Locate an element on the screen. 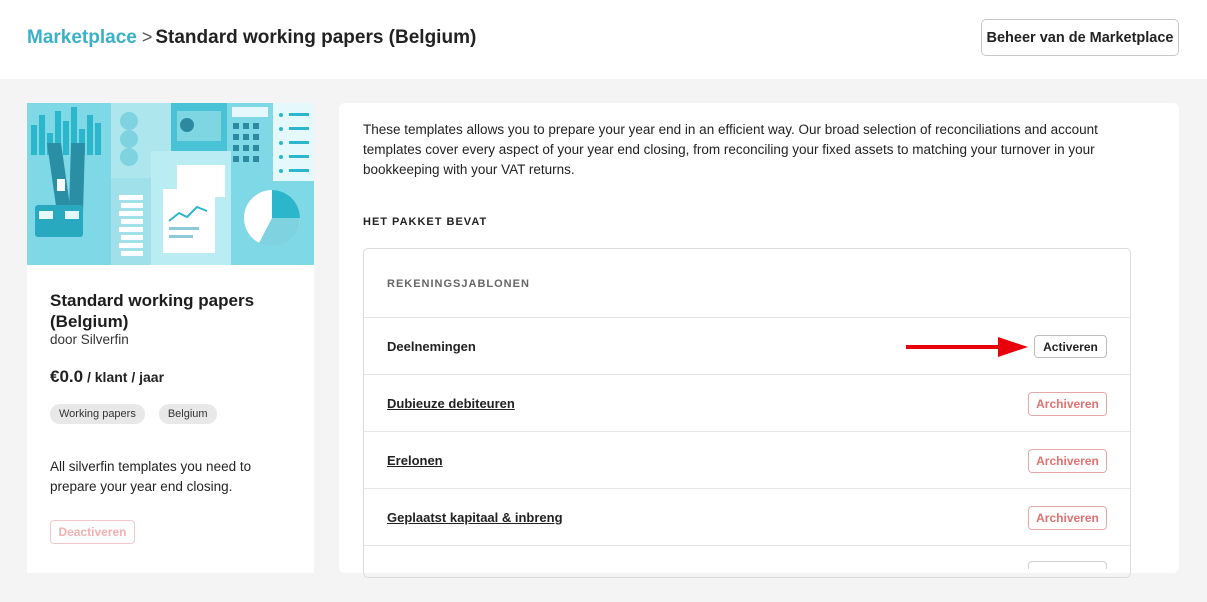 Image resolution: width=1207 pixels, height=602 pixels. package-author: door Silverfin is located at coordinates (89, 339).